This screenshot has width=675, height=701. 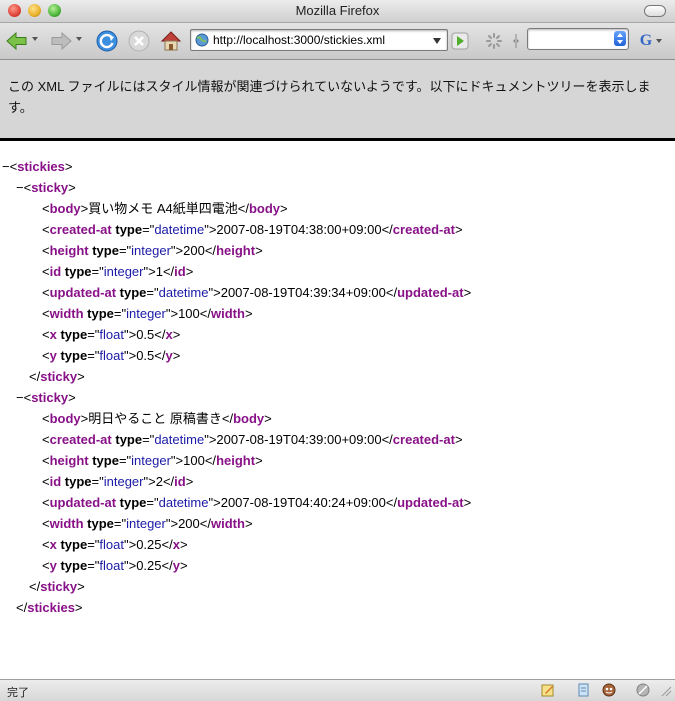 I want to click on tag-name: created-at, so click(x=80, y=439).